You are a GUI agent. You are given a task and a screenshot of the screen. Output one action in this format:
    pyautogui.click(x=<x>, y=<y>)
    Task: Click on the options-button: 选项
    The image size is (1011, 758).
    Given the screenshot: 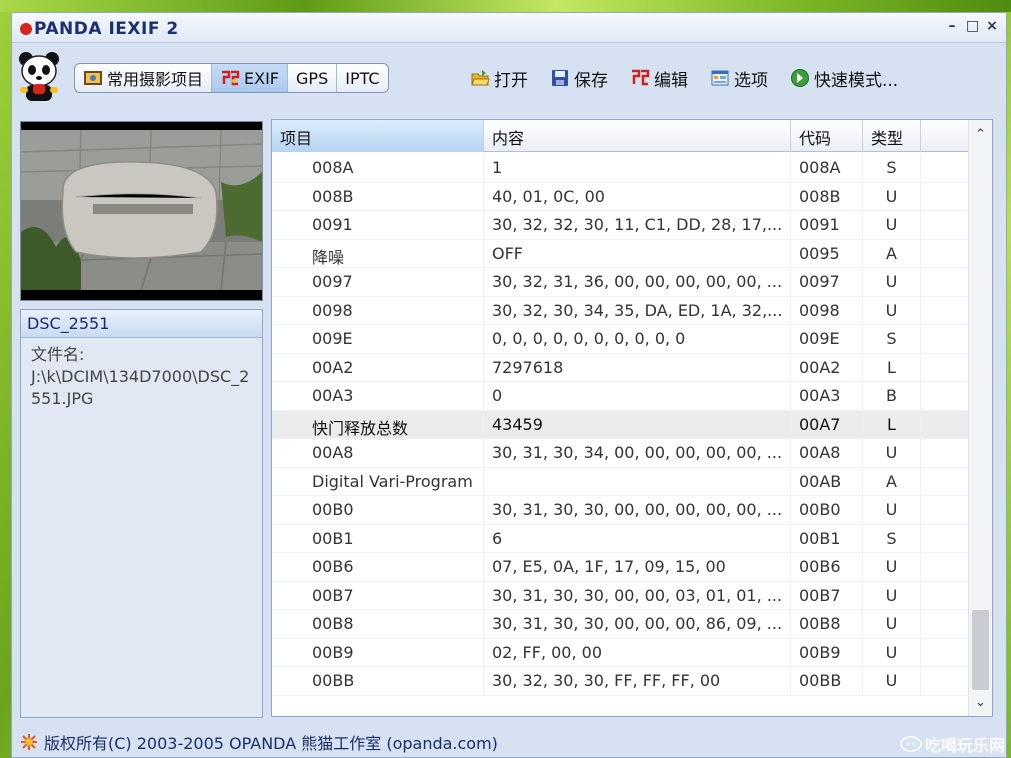 What is the action you would take?
    pyautogui.click(x=739, y=78)
    